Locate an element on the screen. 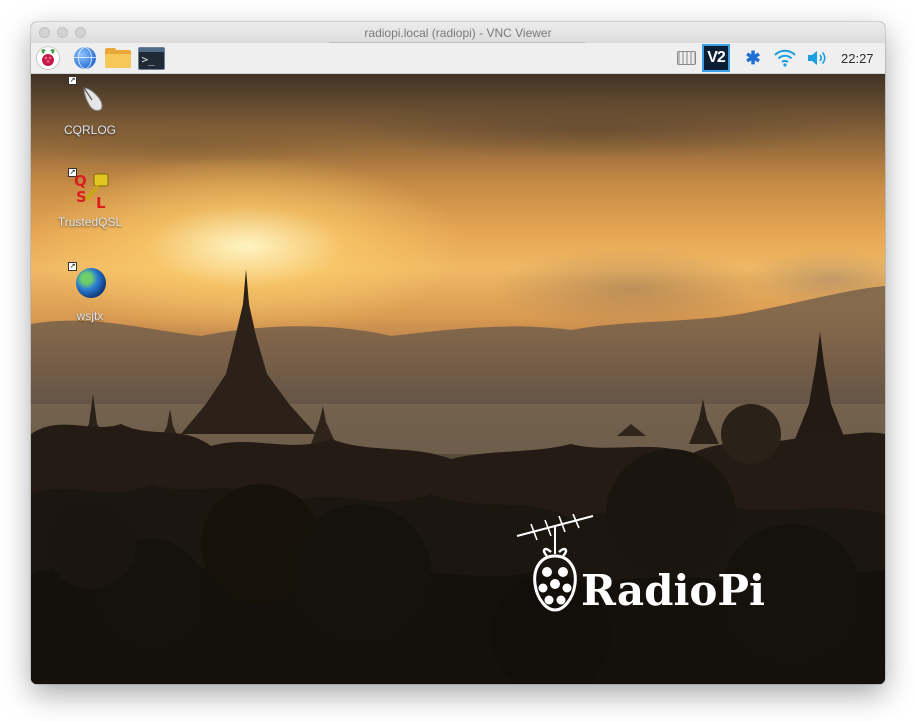  terminal-icon: >_ is located at coordinates (151, 58).